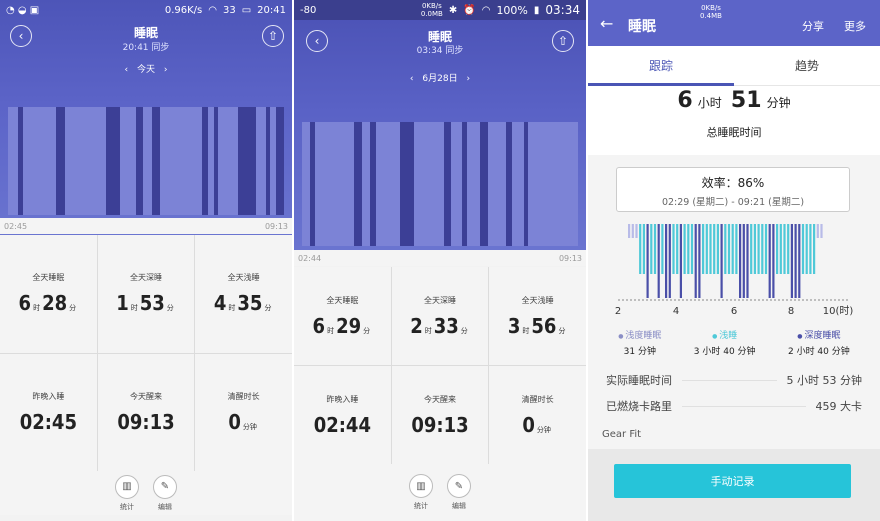  I want to click on stat-cell: 全天深睡 2 时 33 分, so click(440, 316).